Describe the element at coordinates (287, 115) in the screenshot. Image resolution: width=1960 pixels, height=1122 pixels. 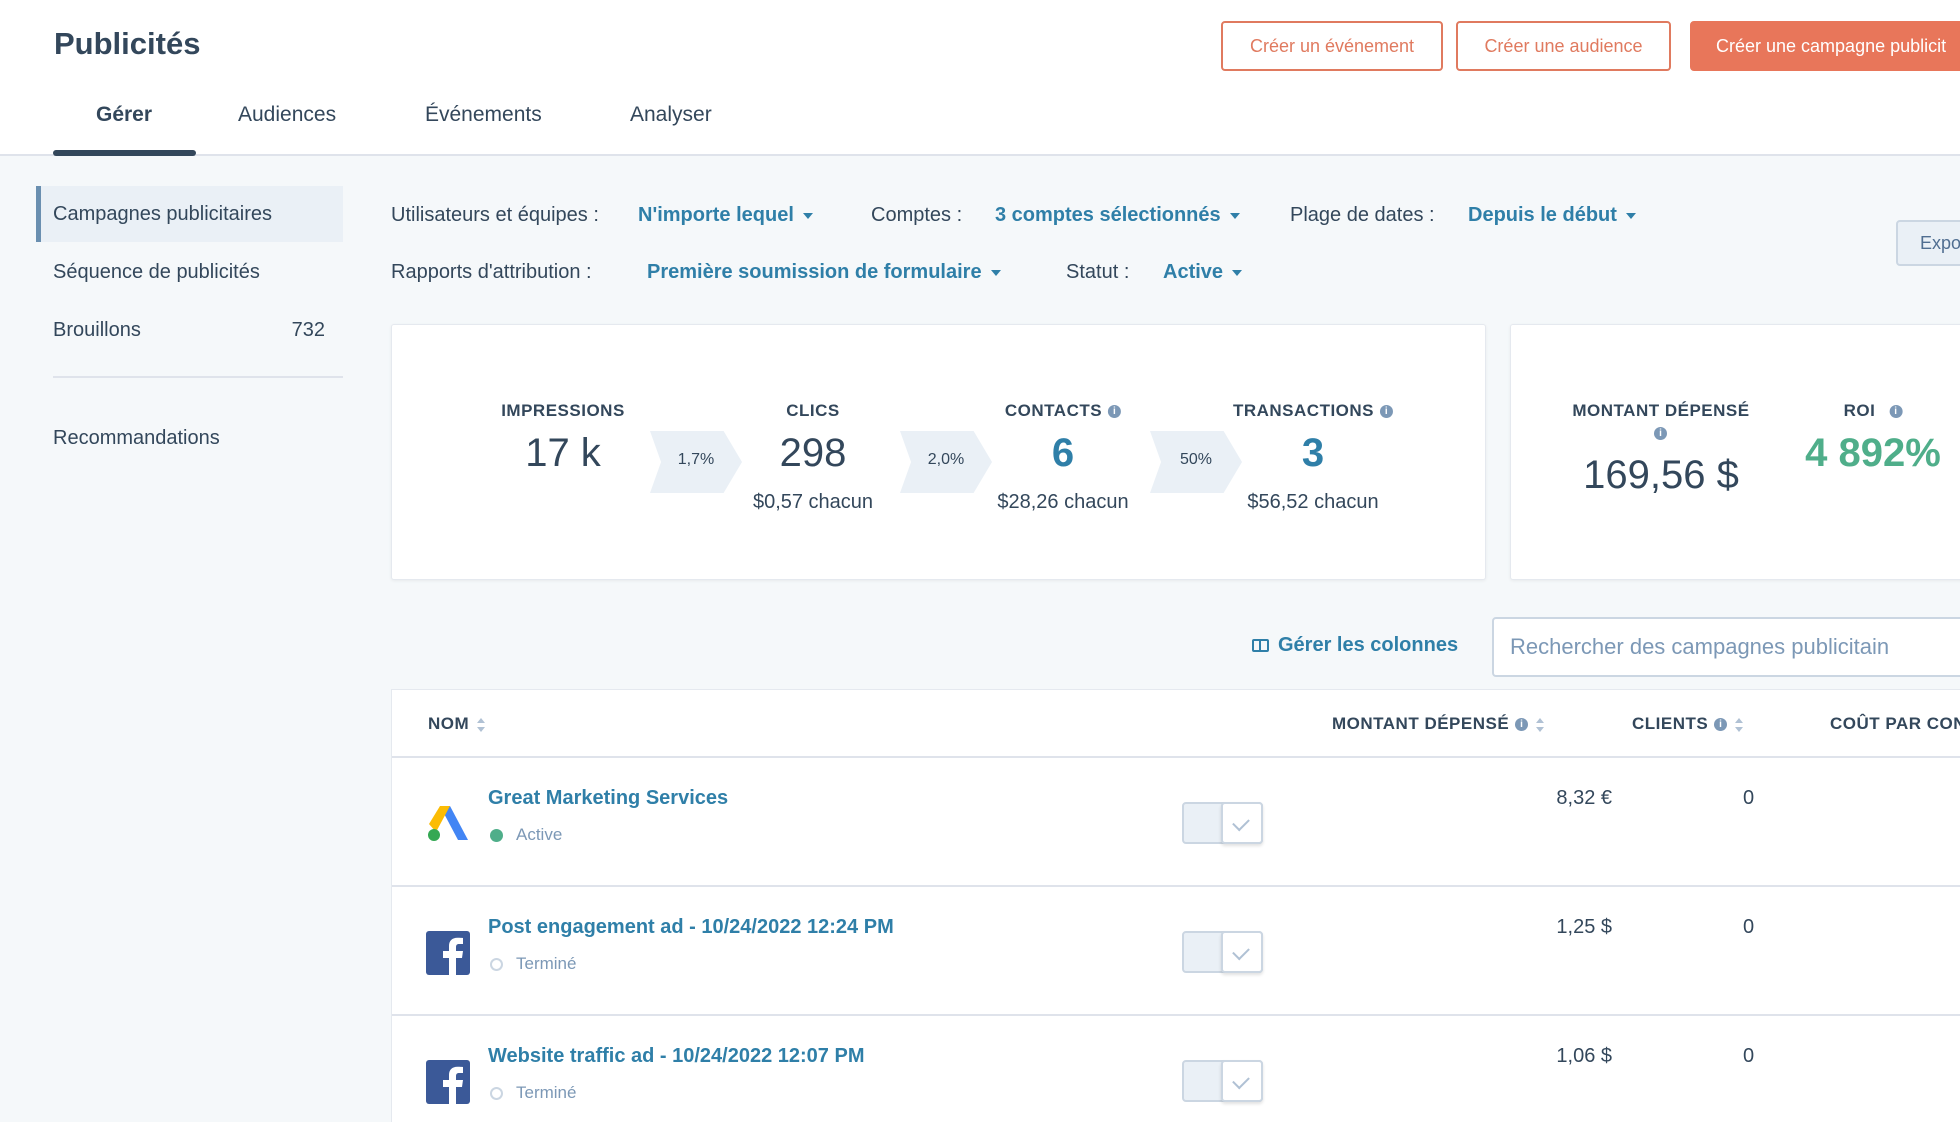
I see `tab-audiences: Audiences` at that location.